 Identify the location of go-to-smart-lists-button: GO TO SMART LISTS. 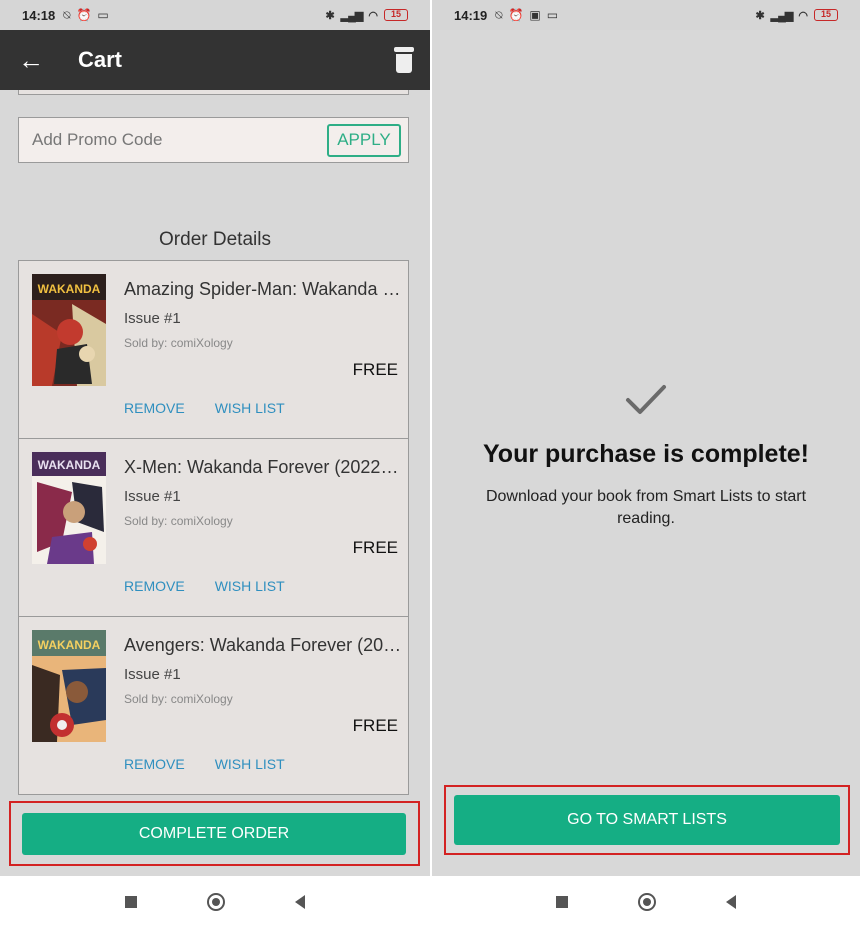
(647, 820).